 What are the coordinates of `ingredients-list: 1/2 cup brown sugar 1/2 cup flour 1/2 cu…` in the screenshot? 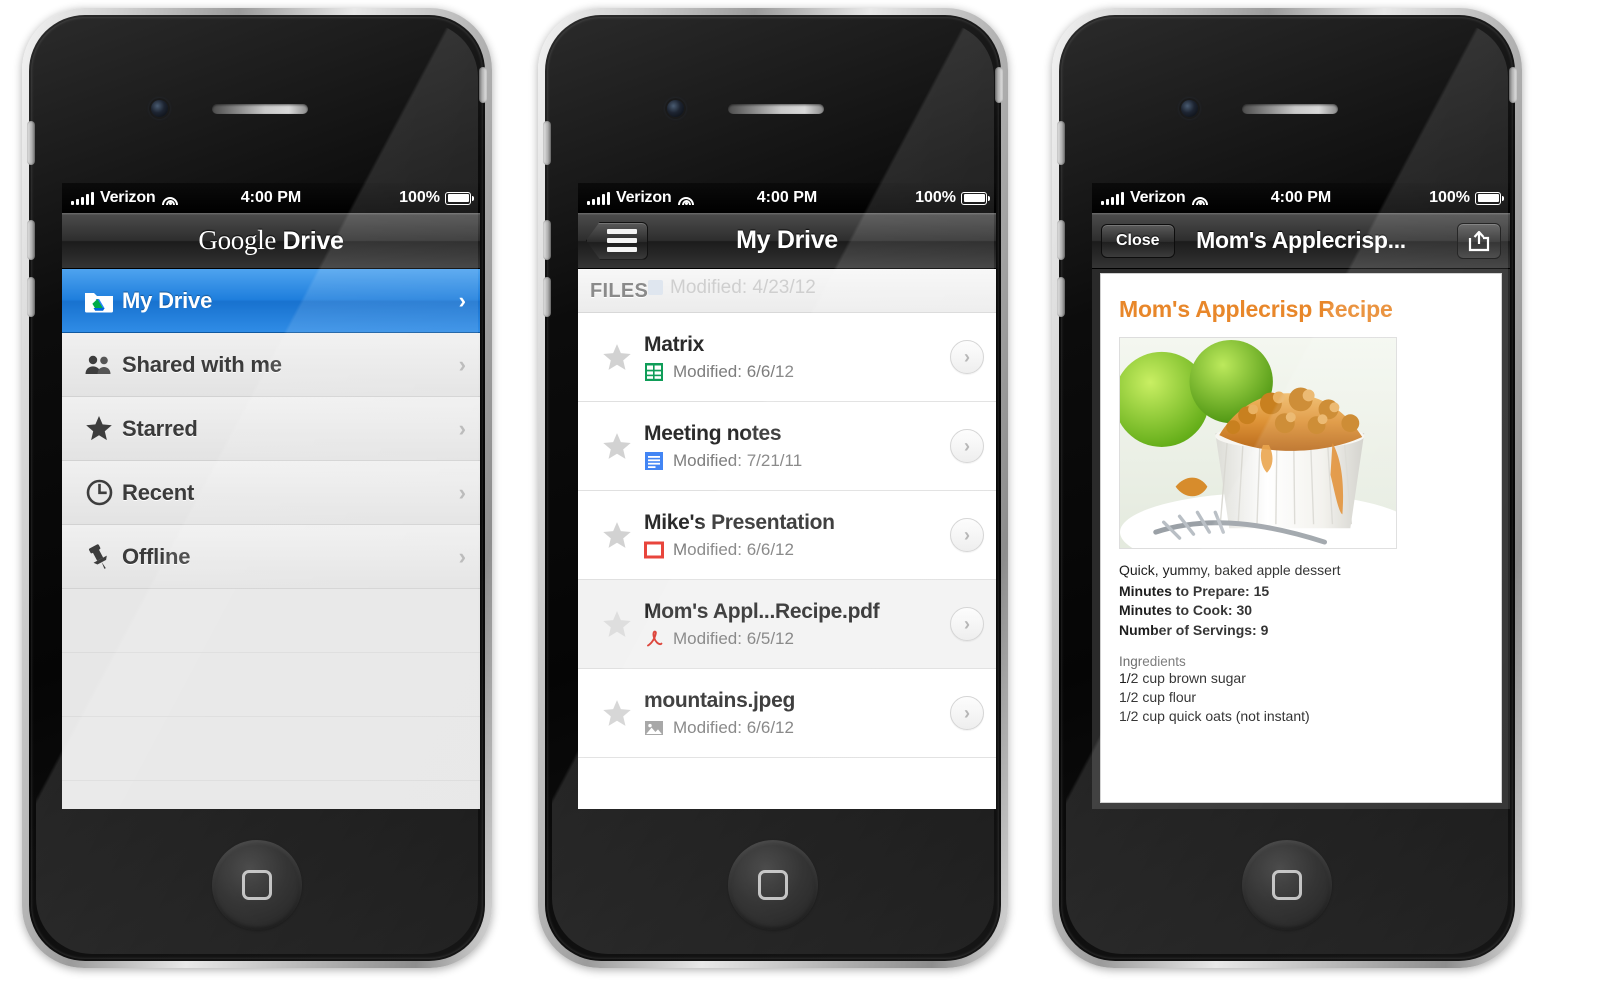 It's located at (1301, 698).